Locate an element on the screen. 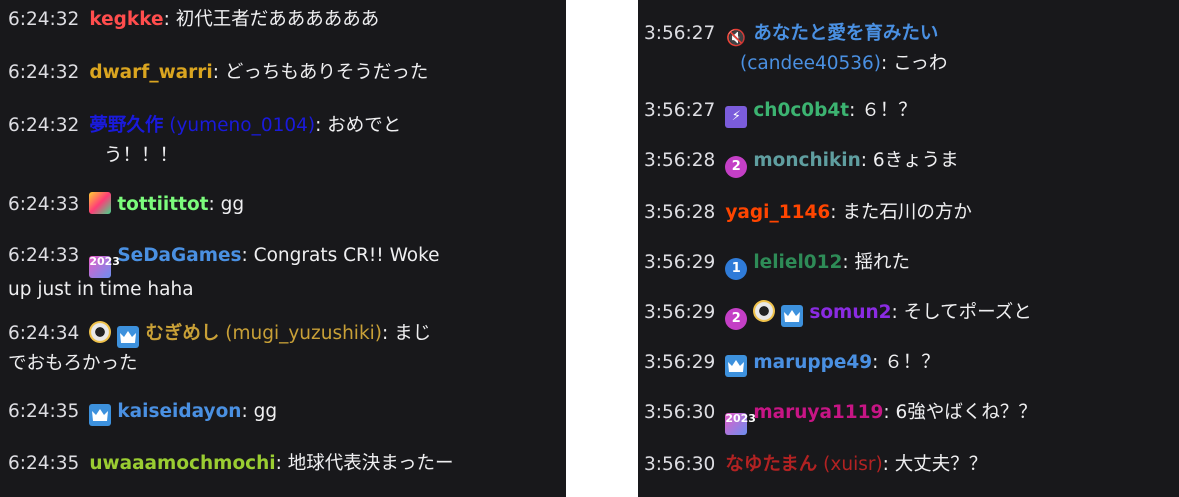 Image resolution: width=1179 pixels, height=497 pixels. subscriber-1-badge-icon: 1 is located at coordinates (736, 269).